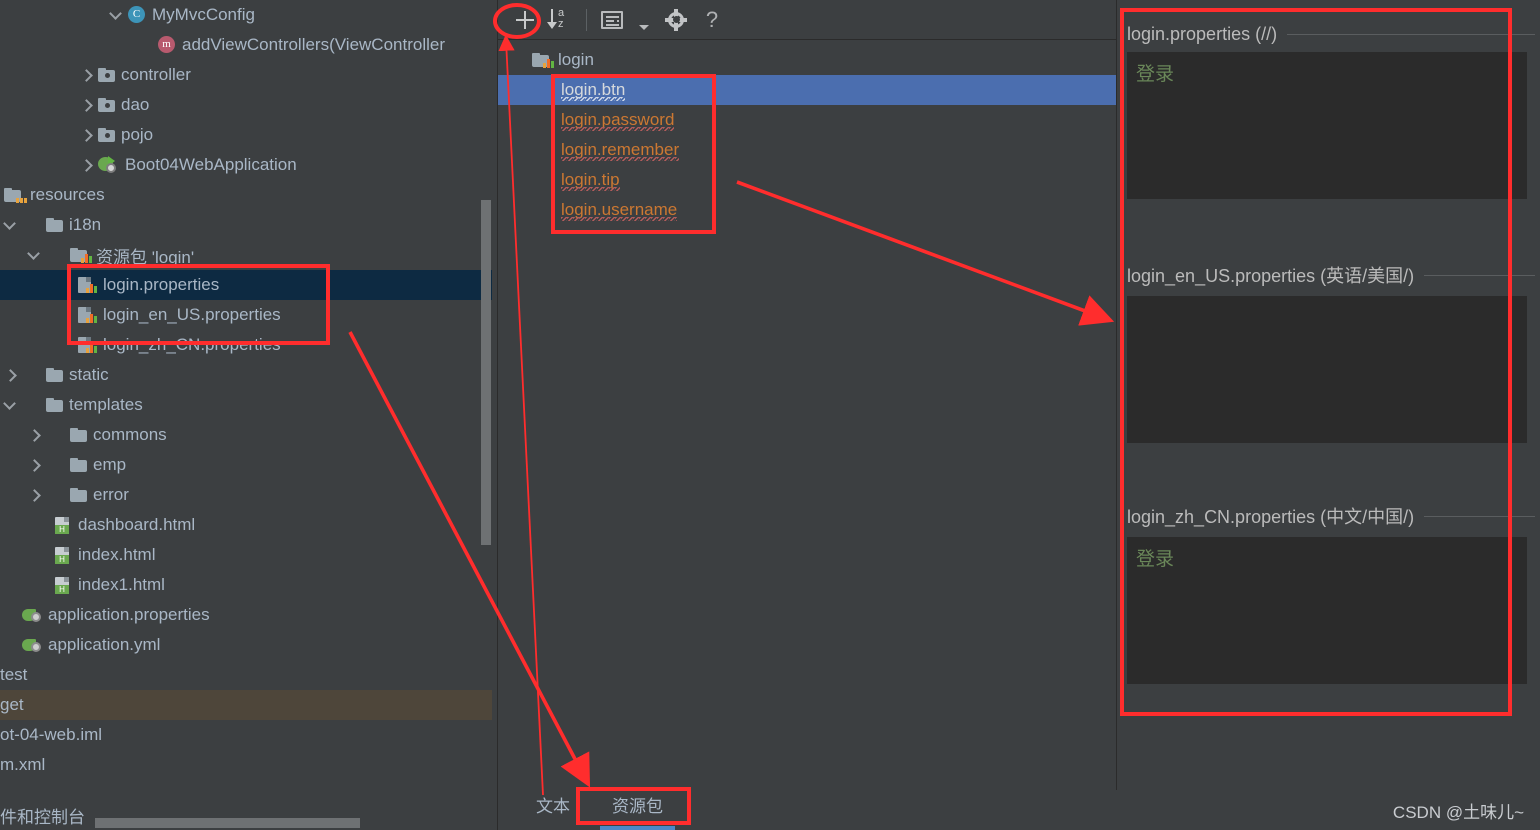 This screenshot has height=830, width=1540. I want to click on keys-toolbar: az ?, so click(807, 20).